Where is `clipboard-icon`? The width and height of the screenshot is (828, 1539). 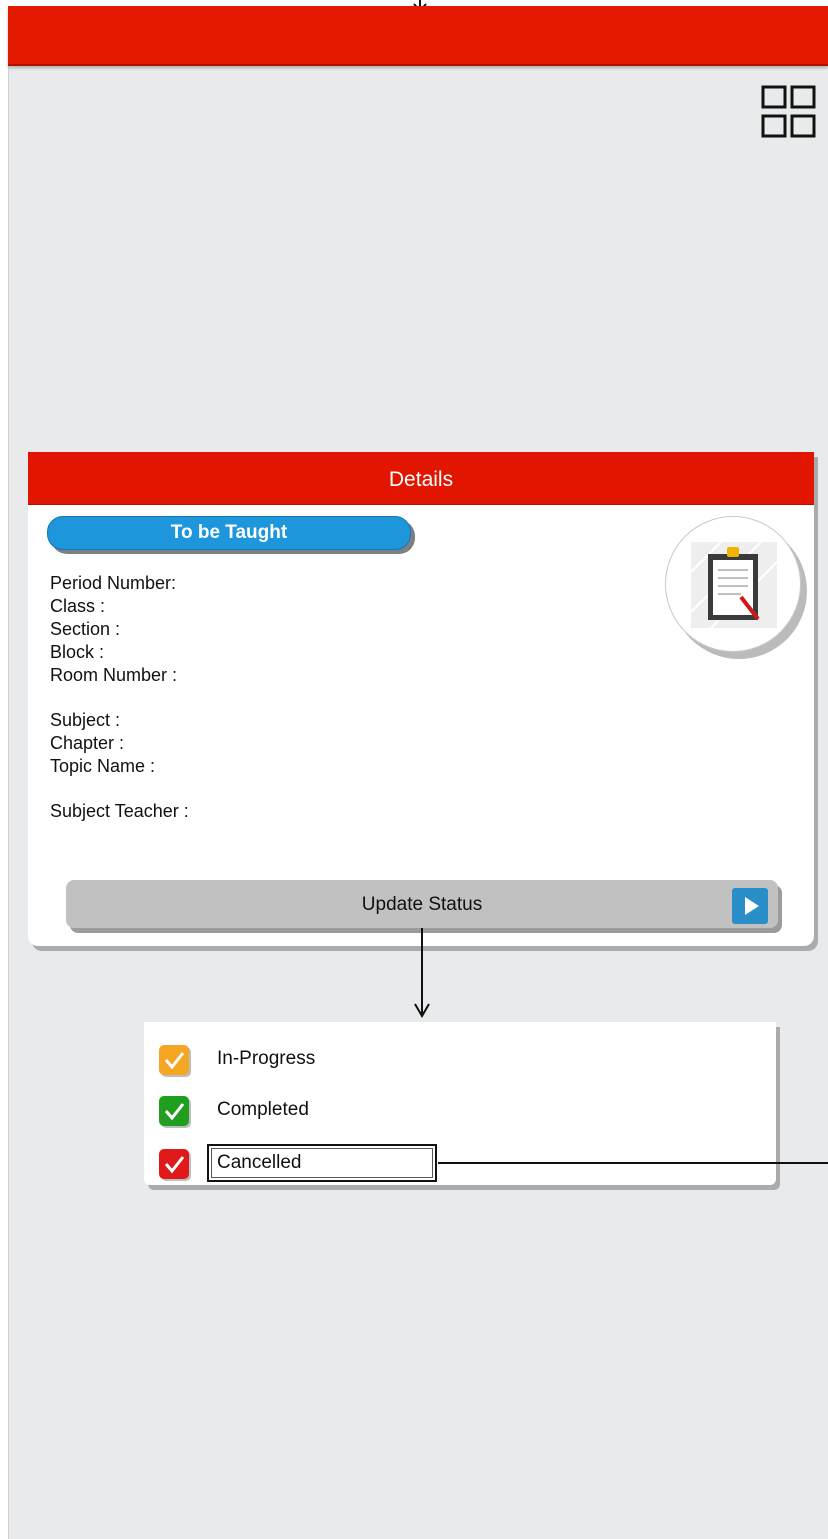 clipboard-icon is located at coordinates (734, 585).